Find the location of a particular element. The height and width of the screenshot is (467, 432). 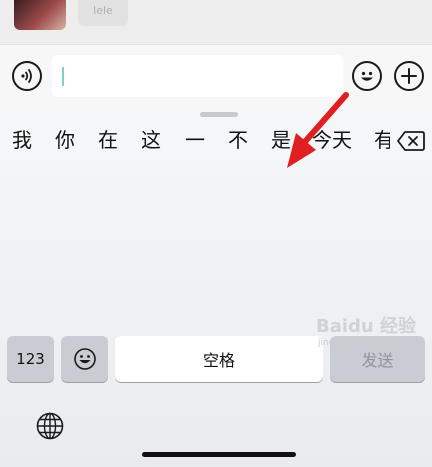

candidate-word: 今天 is located at coordinates (332, 140).